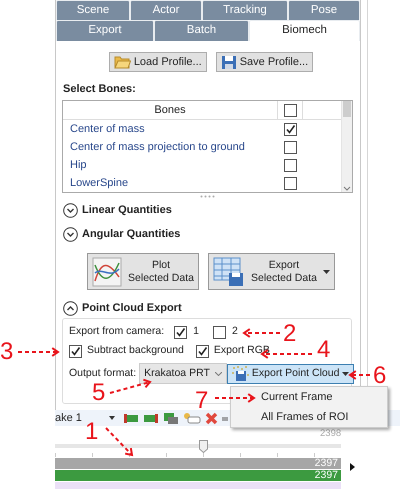 The image size is (400, 489). Describe the element at coordinates (170, 165) in the screenshot. I see `bone-name: Hip` at that location.